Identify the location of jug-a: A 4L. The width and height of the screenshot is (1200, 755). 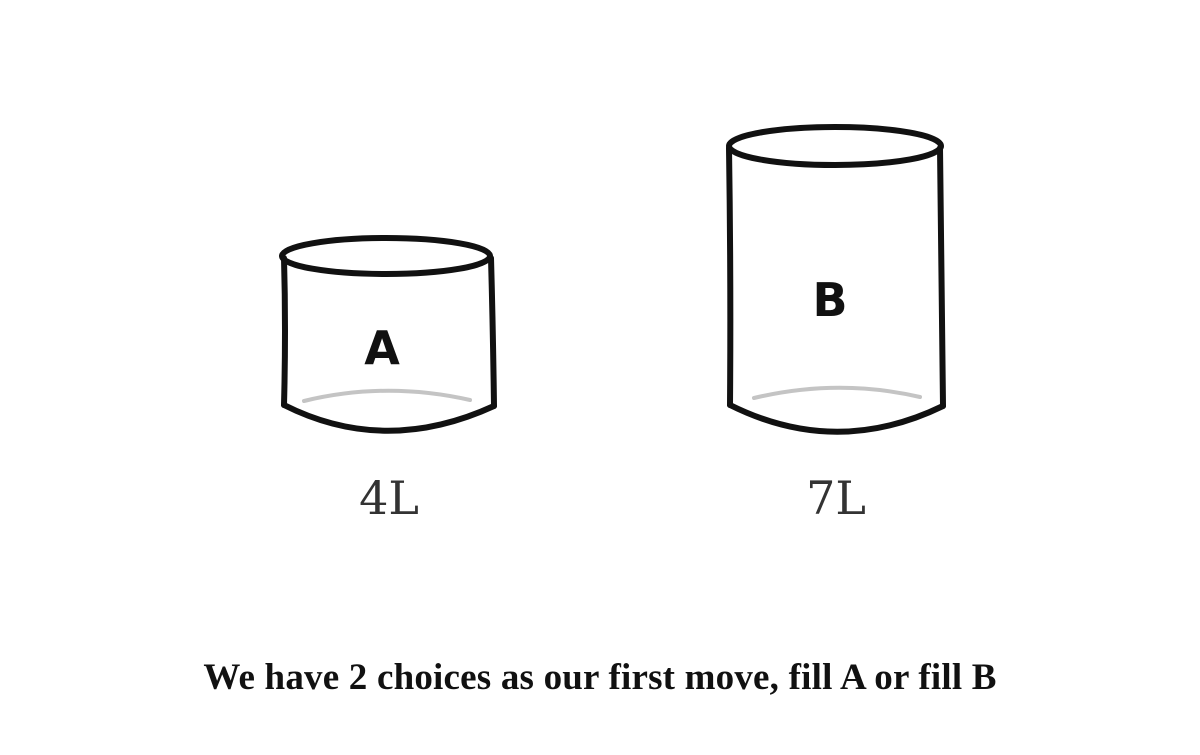
(388, 380).